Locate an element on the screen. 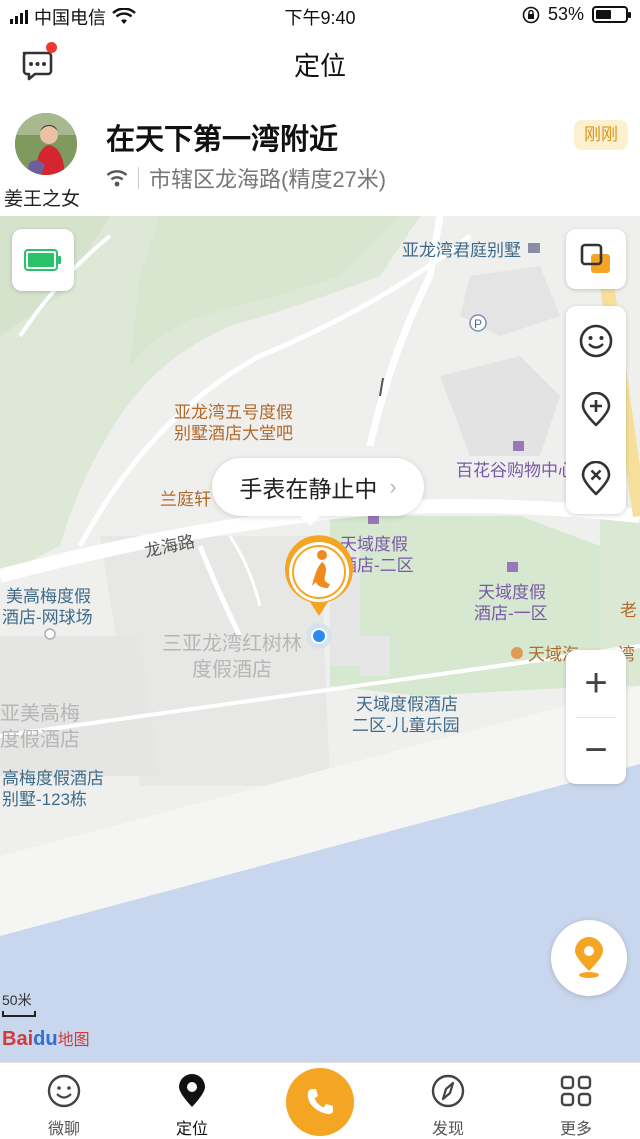 Image resolution: width=640 pixels, height=1139 pixels. scale-bar is located at coordinates (19, 1014).